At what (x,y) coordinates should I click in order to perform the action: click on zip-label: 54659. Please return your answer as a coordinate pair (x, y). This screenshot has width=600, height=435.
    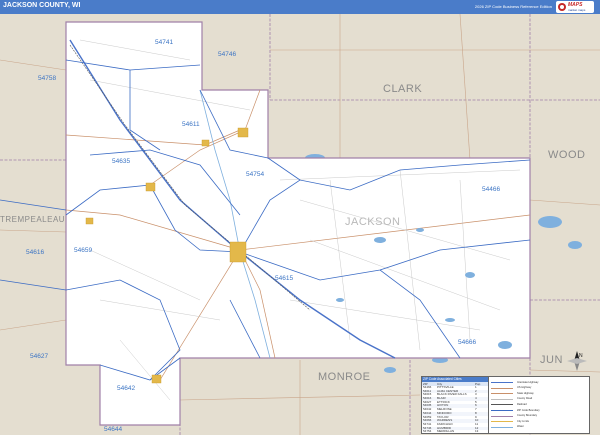
    Looking at the image, I should click on (83, 250).